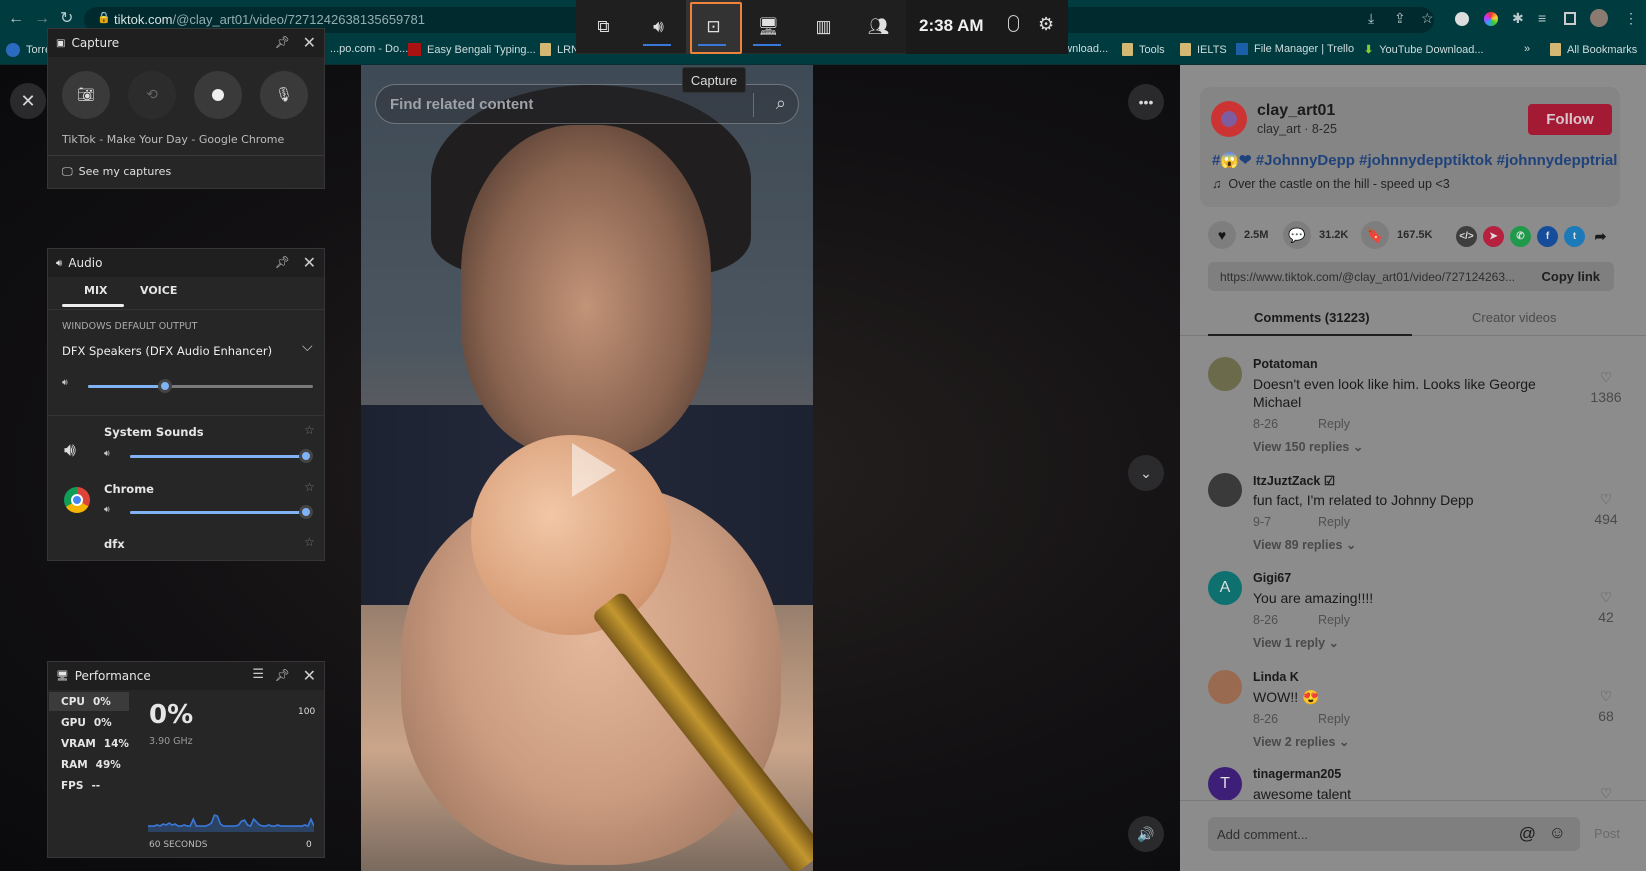  Describe the element at coordinates (1574, 236) in the screenshot. I see `twitter-icon: t` at that location.